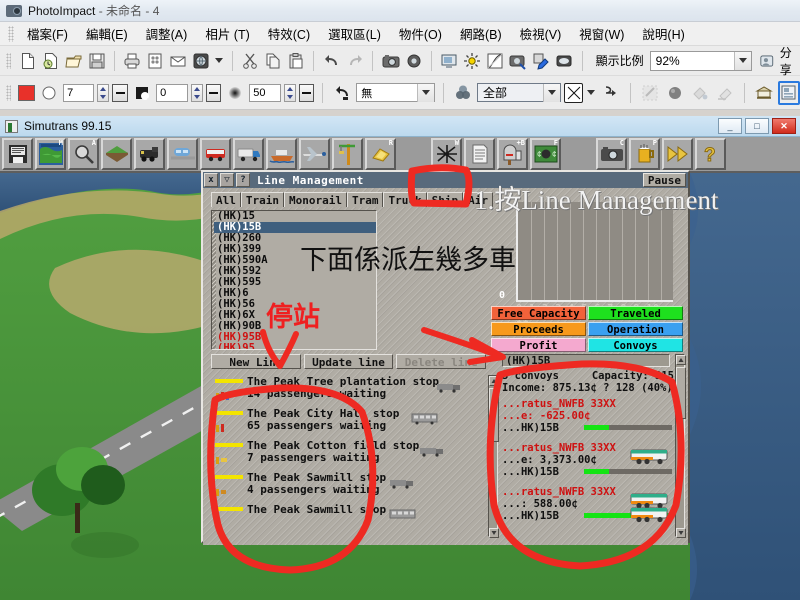 The height and width of the screenshot is (600, 800). What do you see at coordinates (730, 126) in the screenshot?
I see `minimize-button: _` at bounding box center [730, 126].